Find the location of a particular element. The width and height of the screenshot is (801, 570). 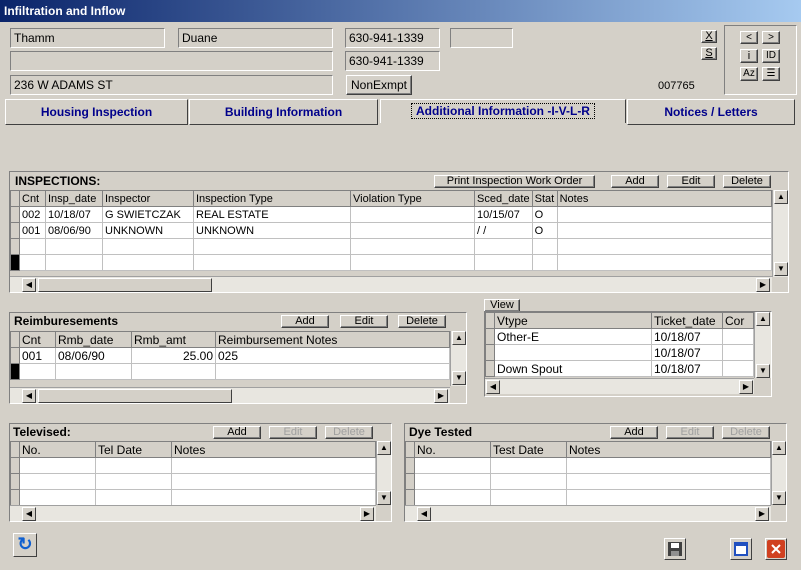

table-row: 001 08/06/90 UNKNOWN UNKNOWN / / O is located at coordinates (391, 230).